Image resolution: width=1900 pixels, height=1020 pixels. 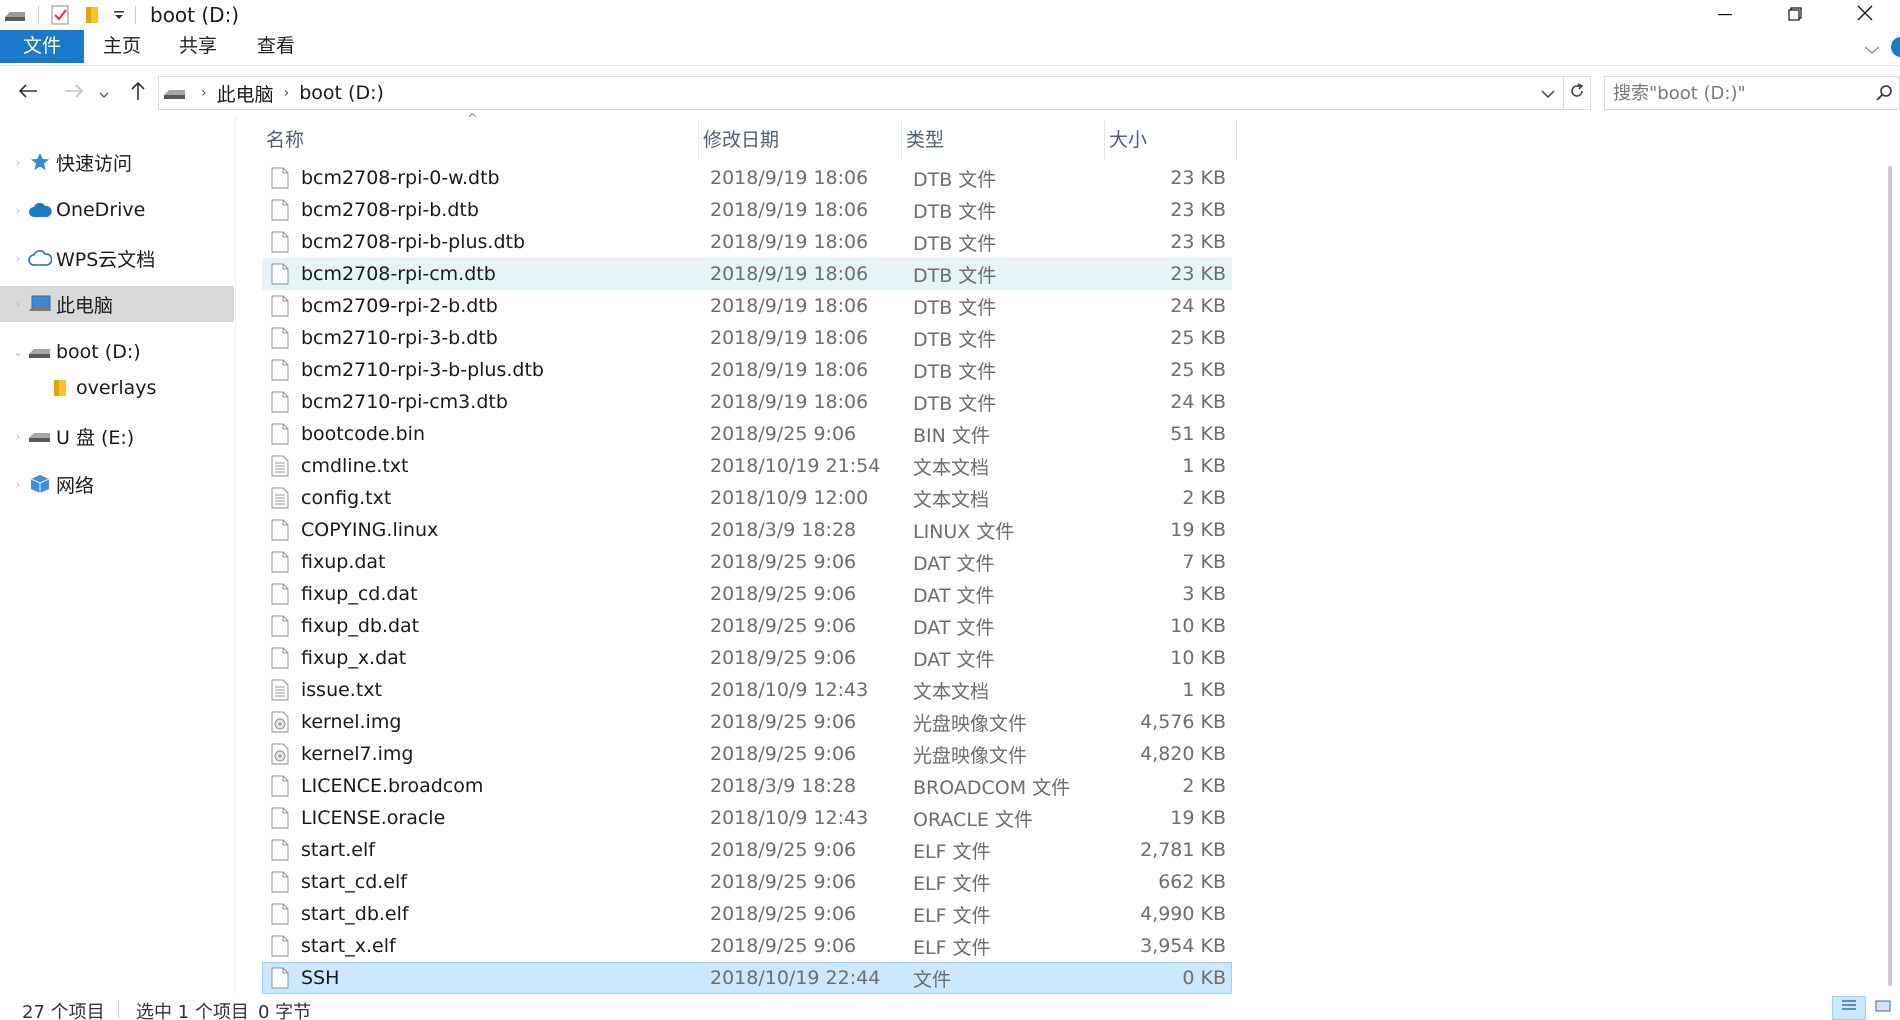 What do you see at coordinates (1204, 786) in the screenshot?
I see `file-size: 2 KB` at bounding box center [1204, 786].